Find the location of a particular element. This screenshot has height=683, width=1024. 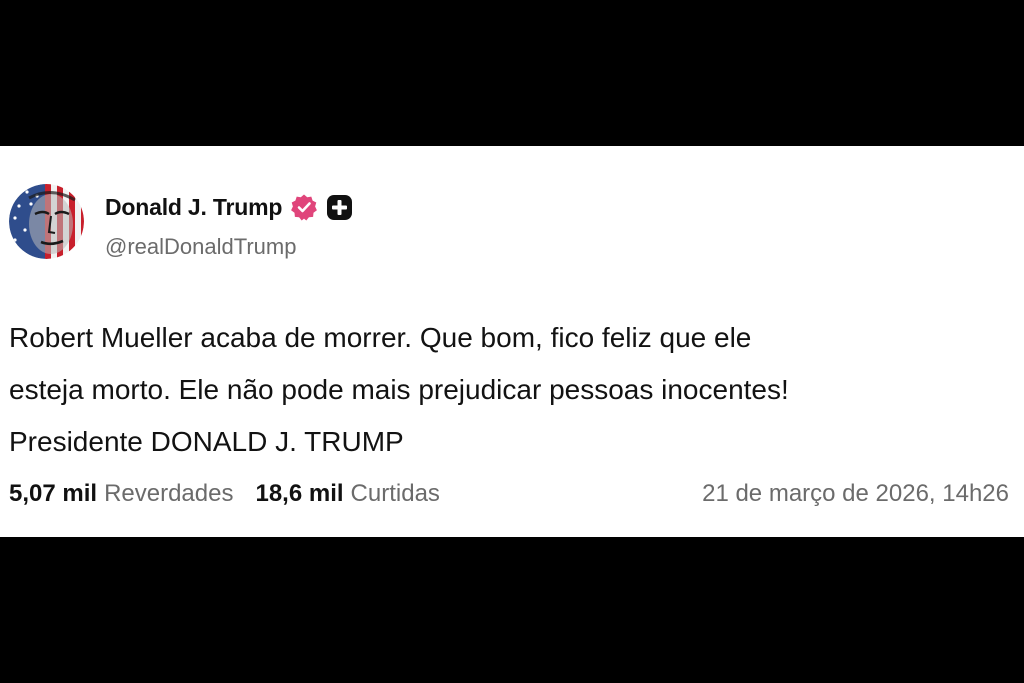

verified-badge-icon is located at coordinates (304, 207).